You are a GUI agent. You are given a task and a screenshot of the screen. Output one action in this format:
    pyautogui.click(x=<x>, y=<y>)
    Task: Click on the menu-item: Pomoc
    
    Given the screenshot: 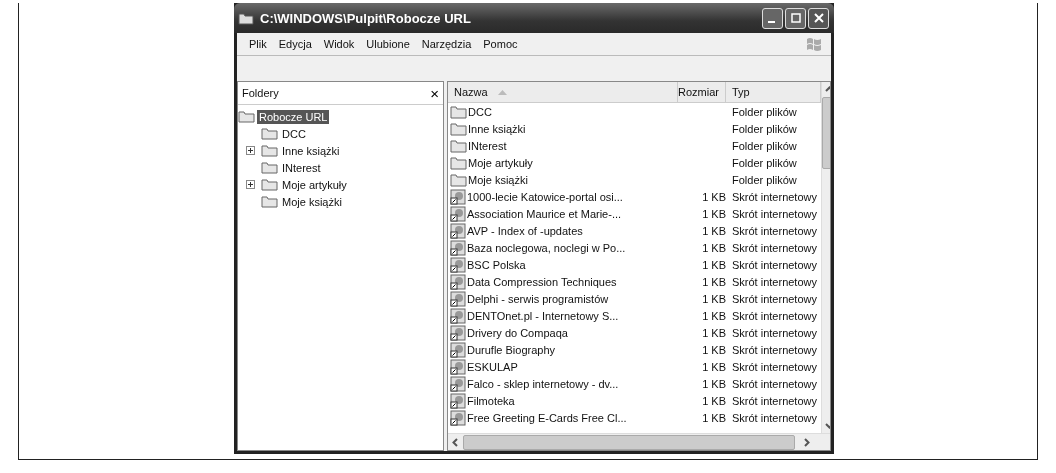 What is the action you would take?
    pyautogui.click(x=500, y=44)
    